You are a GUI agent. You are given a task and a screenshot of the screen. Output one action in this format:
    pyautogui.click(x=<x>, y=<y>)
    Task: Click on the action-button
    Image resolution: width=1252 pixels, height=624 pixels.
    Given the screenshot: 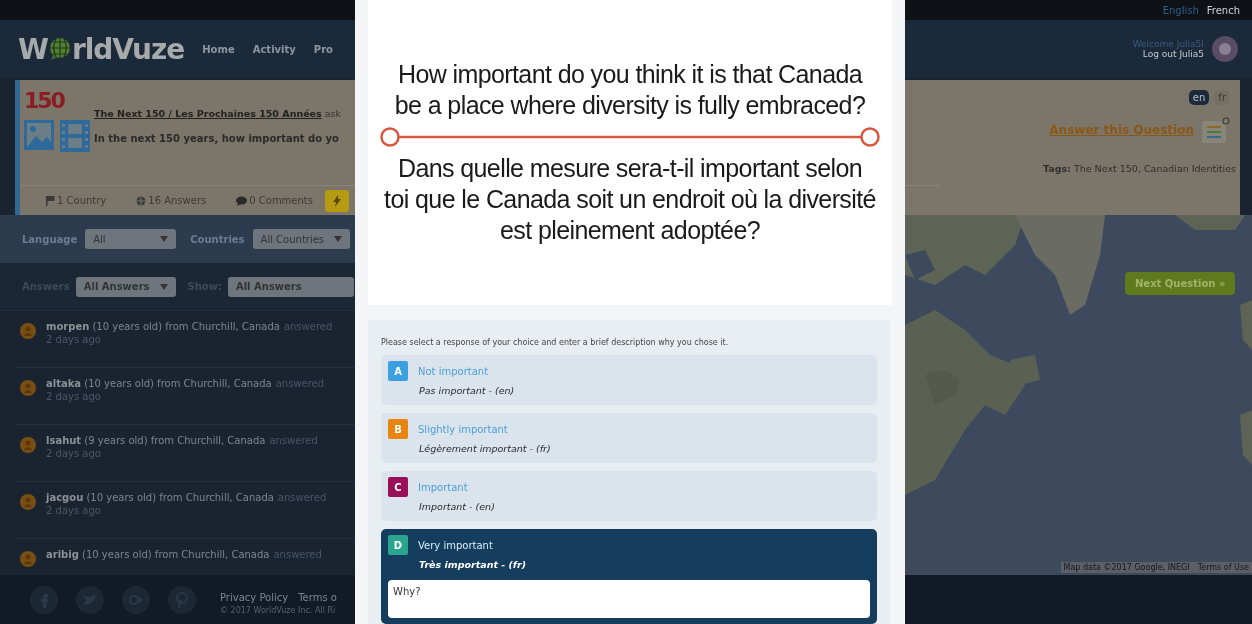 What is the action you would take?
    pyautogui.click(x=337, y=200)
    